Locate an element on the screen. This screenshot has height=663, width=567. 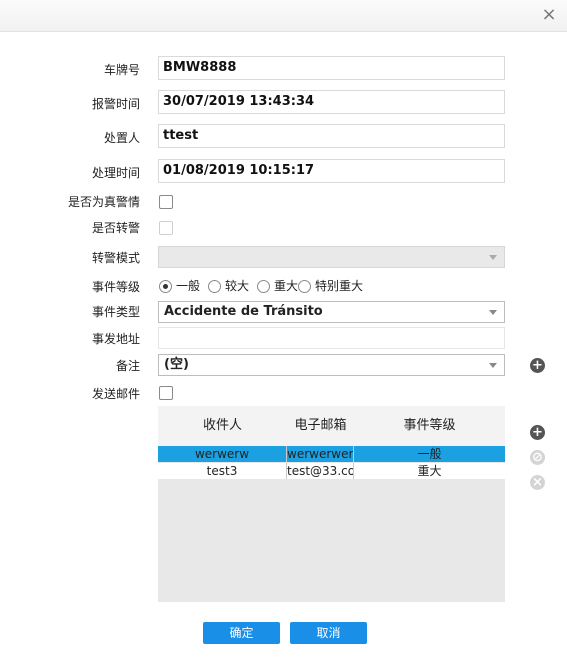
alarm-time-label: 报警时间 is located at coordinates (115, 104).